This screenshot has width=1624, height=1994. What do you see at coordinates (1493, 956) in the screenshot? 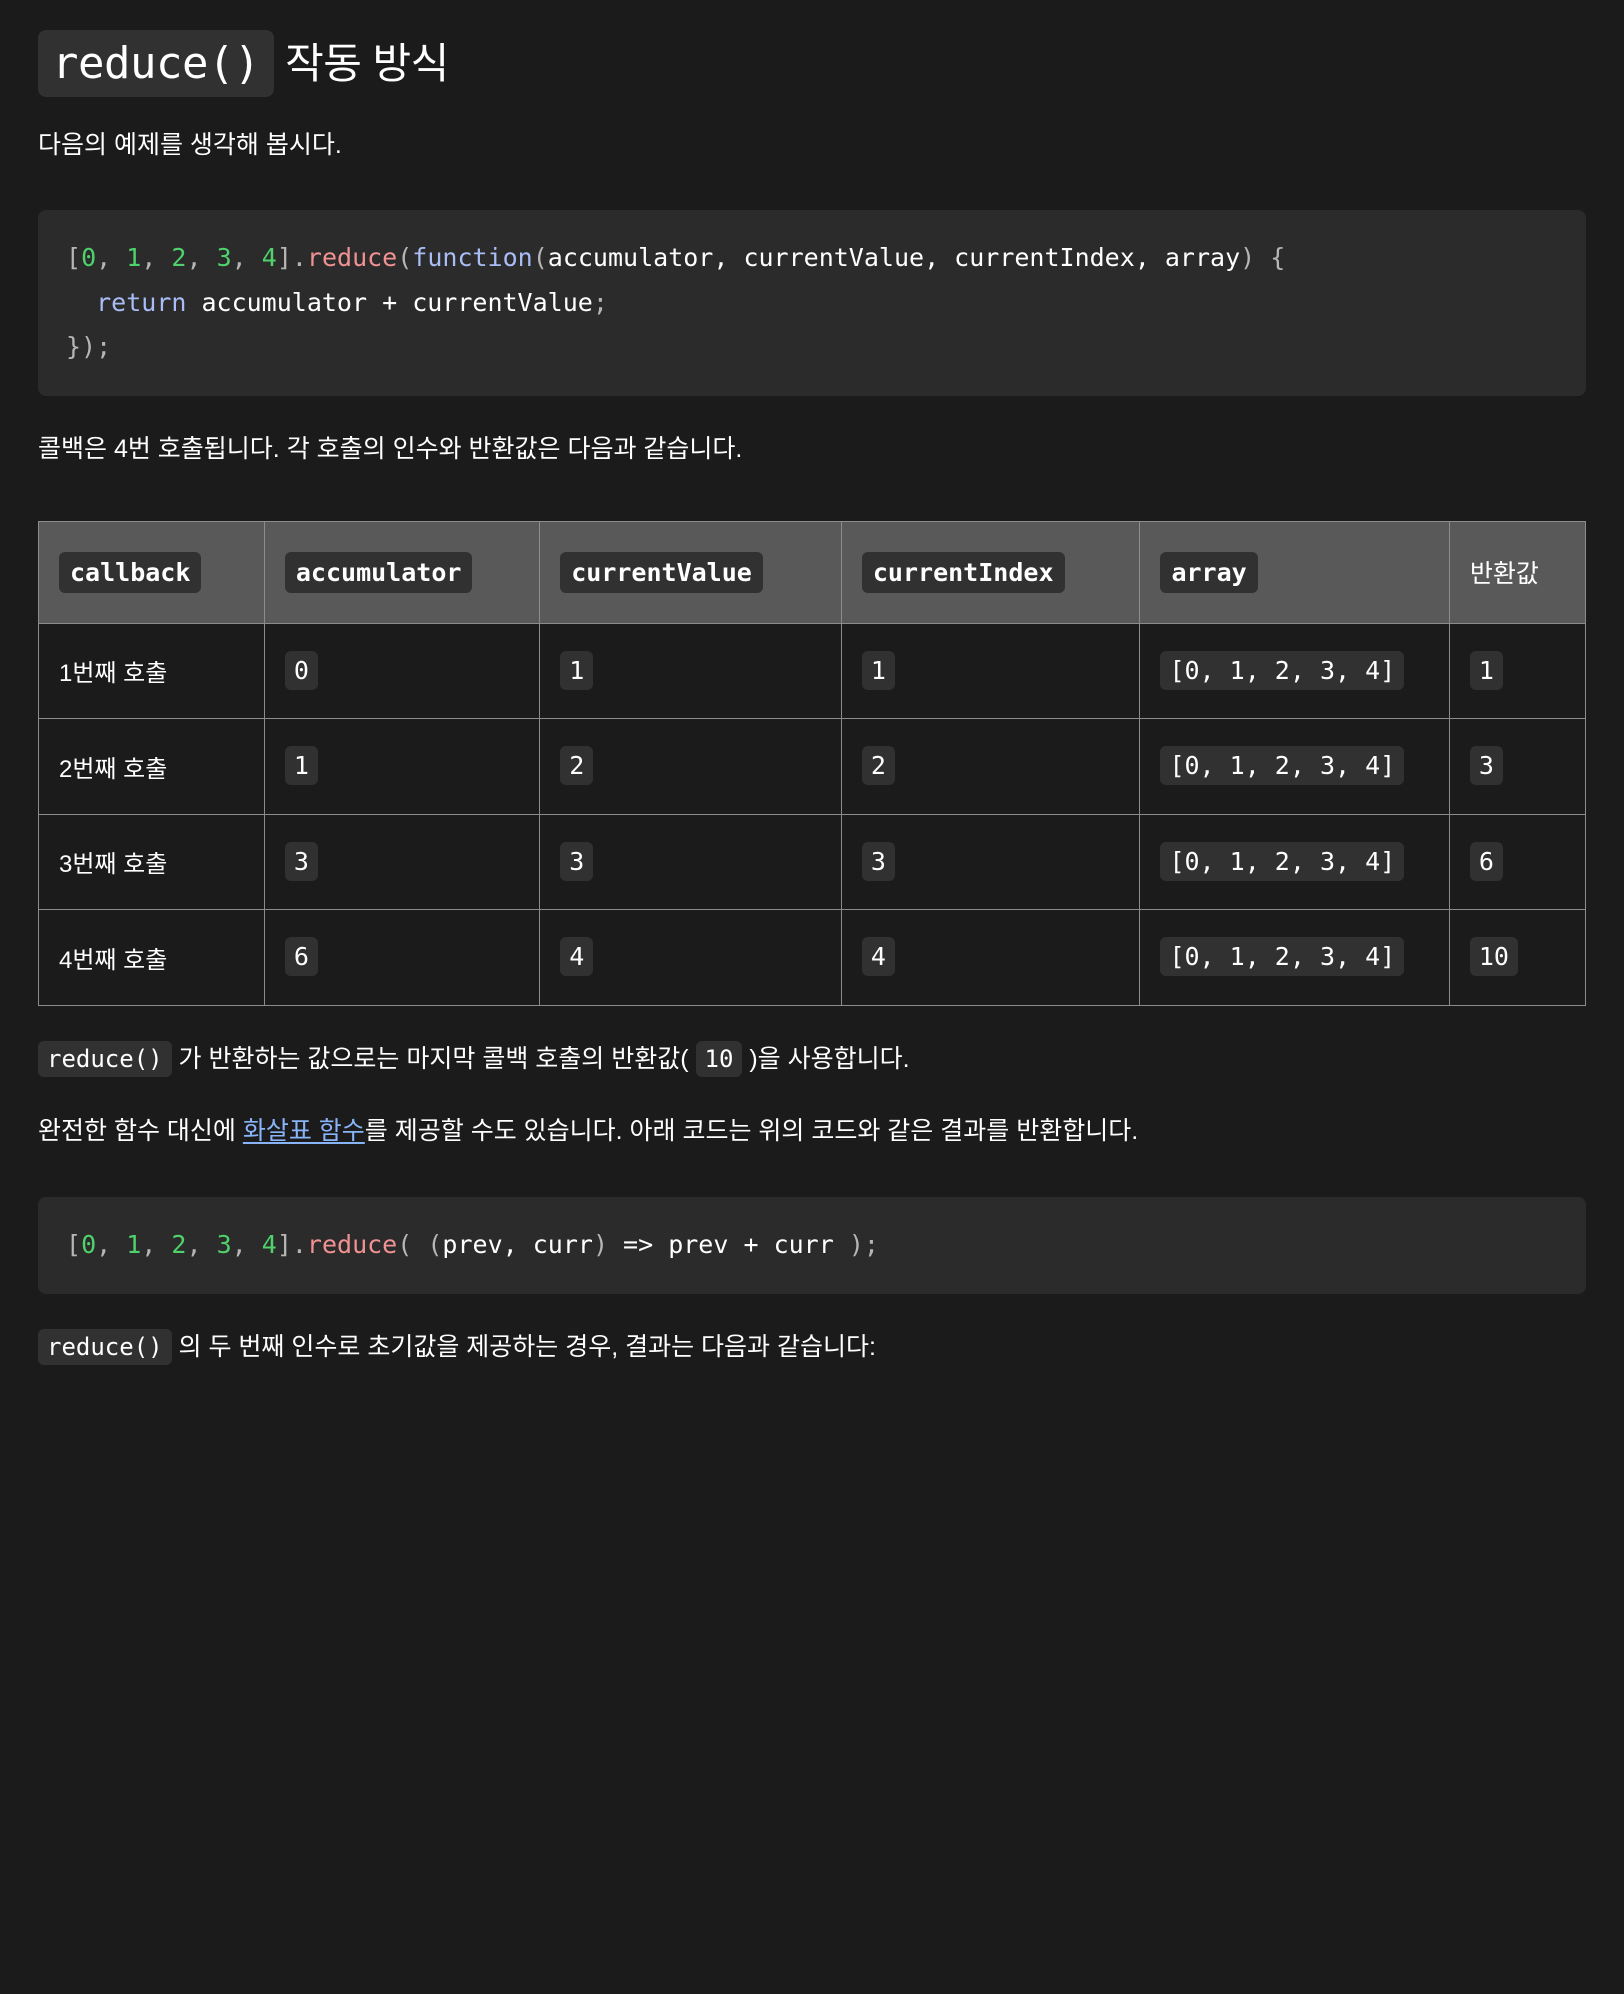
I see `cell-code-returnValue: 10` at bounding box center [1493, 956].